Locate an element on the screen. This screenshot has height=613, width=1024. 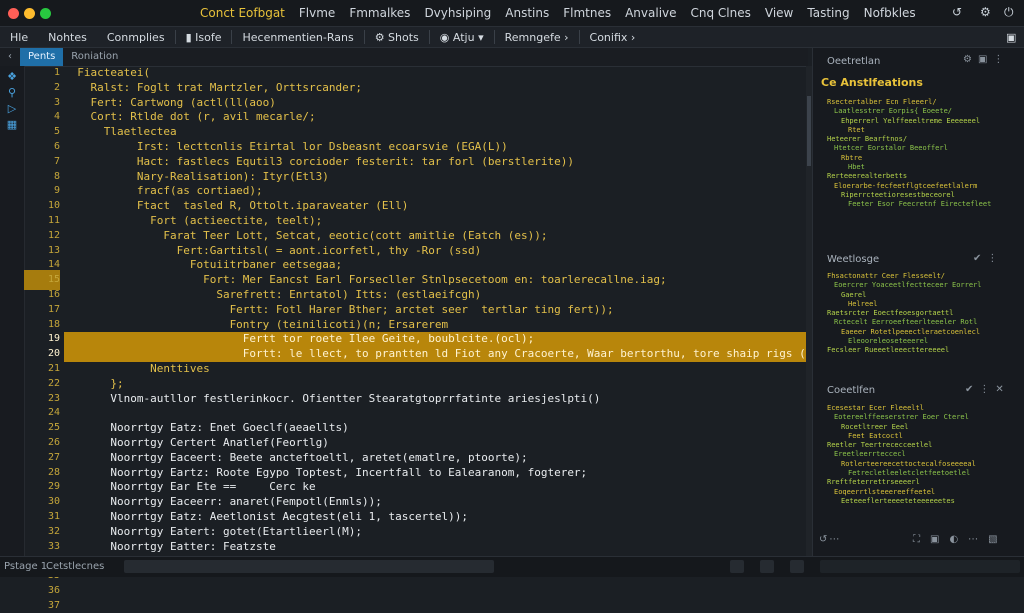
panel-list-item: Eeteeeflerteeeeteteeeeeetes is located at coordinates (923, 501).